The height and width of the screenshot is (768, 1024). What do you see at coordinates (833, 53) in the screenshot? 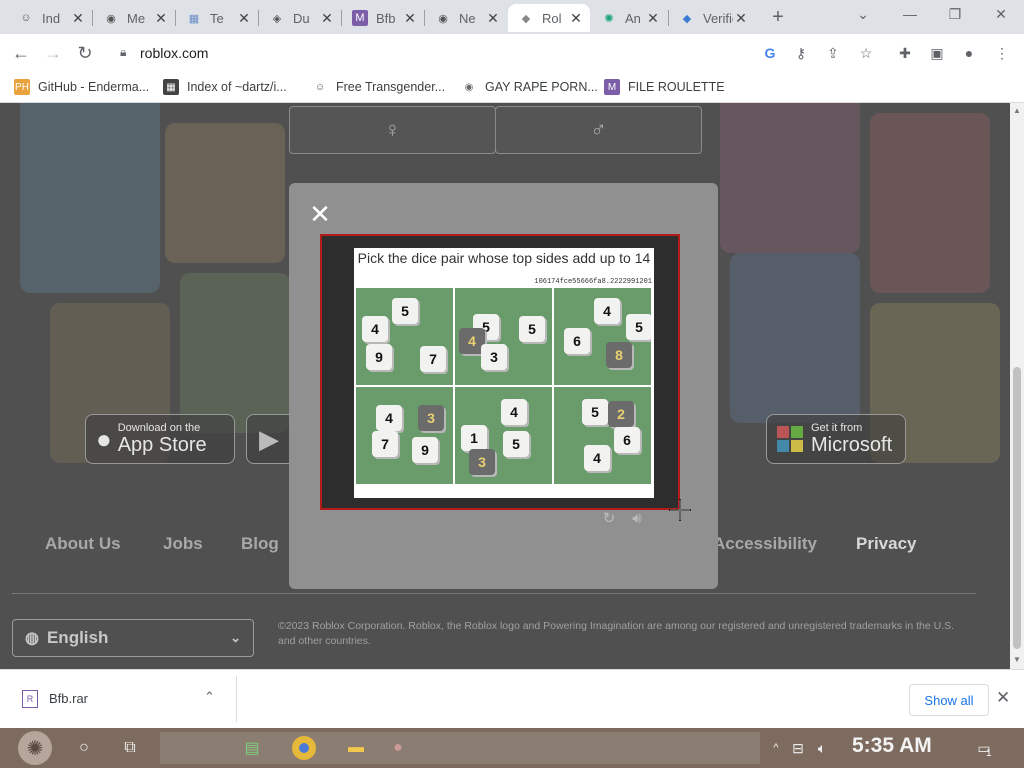
I see `share-icon: ⇪` at bounding box center [833, 53].